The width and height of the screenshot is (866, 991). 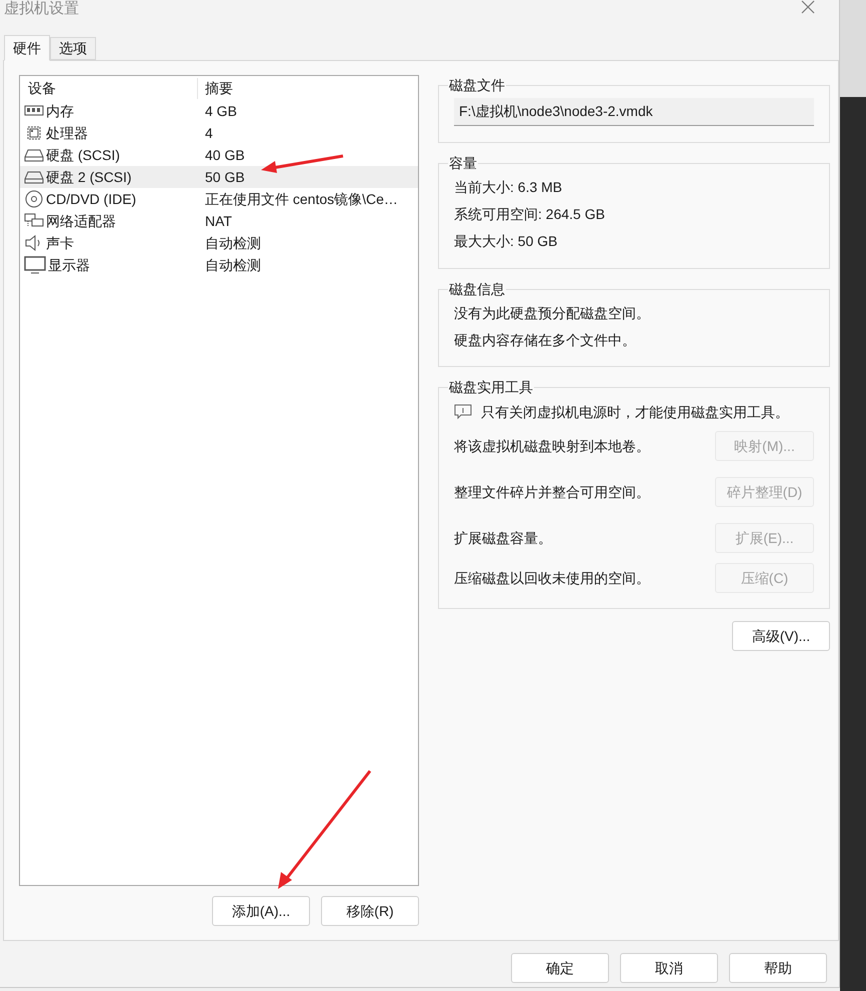 I want to click on device-name: CD/DVD (IDE), so click(x=91, y=199).